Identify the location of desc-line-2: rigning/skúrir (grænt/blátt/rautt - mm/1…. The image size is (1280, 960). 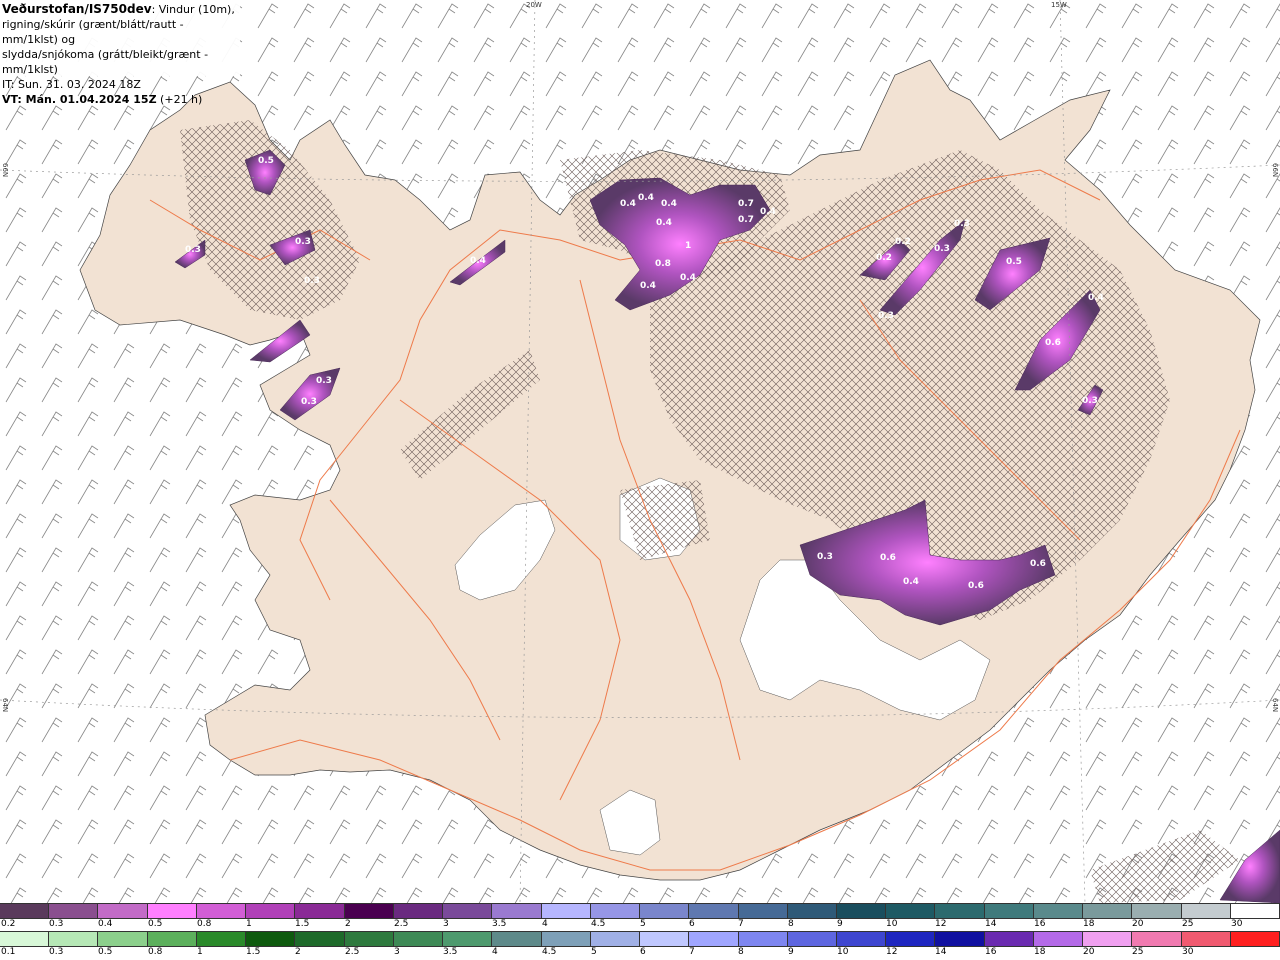
(93, 32).